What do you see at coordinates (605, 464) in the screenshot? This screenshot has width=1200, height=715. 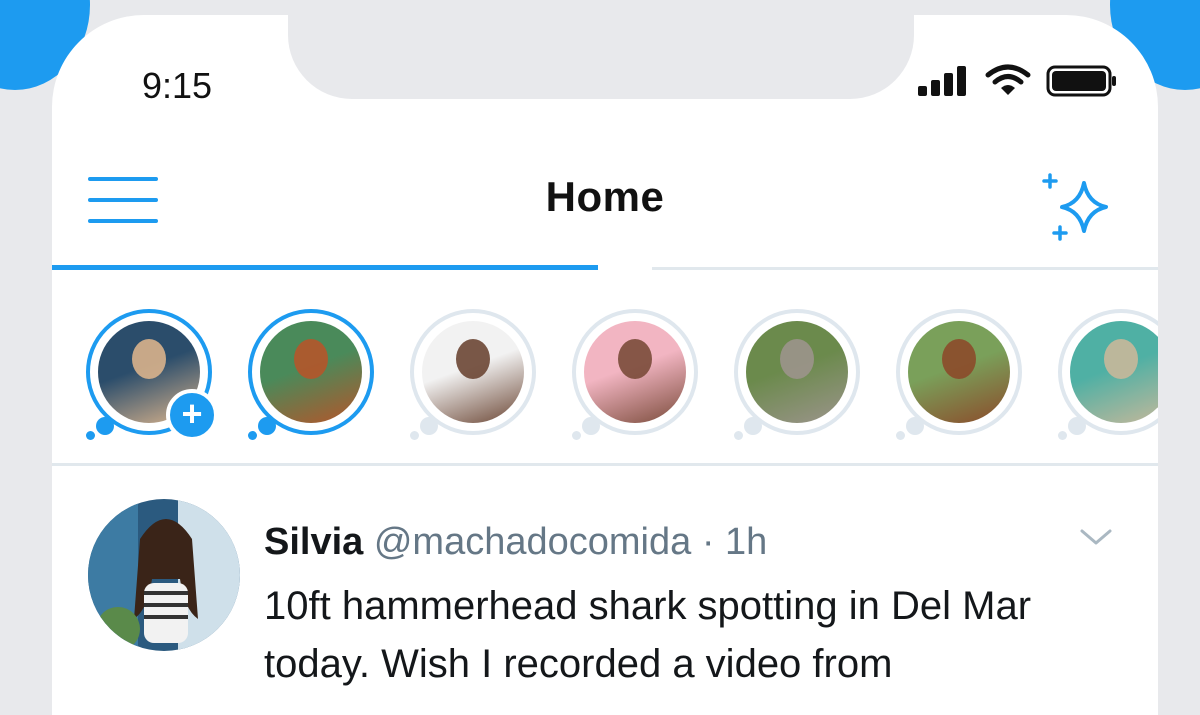 I see `fleets-divider` at bounding box center [605, 464].